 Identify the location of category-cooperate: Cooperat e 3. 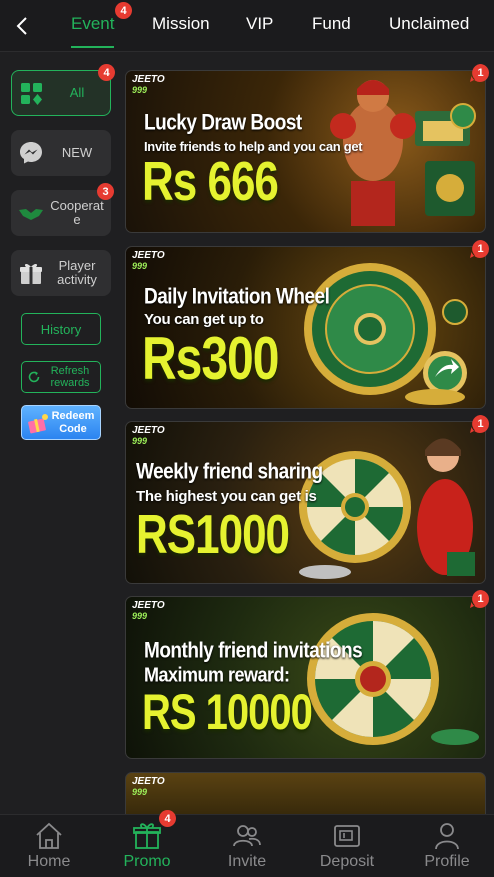
(62, 209).